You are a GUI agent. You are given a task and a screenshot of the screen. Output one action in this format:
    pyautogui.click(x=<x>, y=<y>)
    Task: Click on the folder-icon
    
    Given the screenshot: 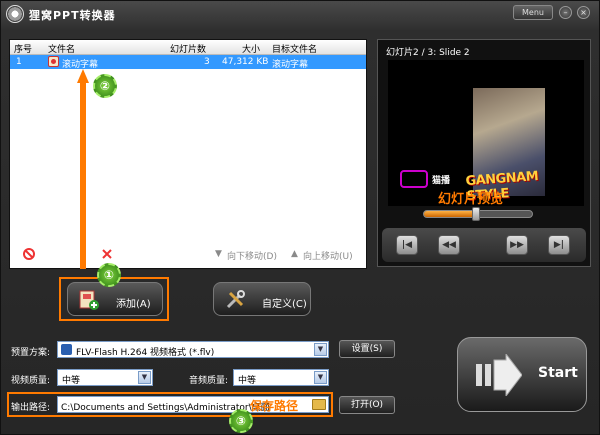 What is the action you would take?
    pyautogui.click(x=319, y=404)
    